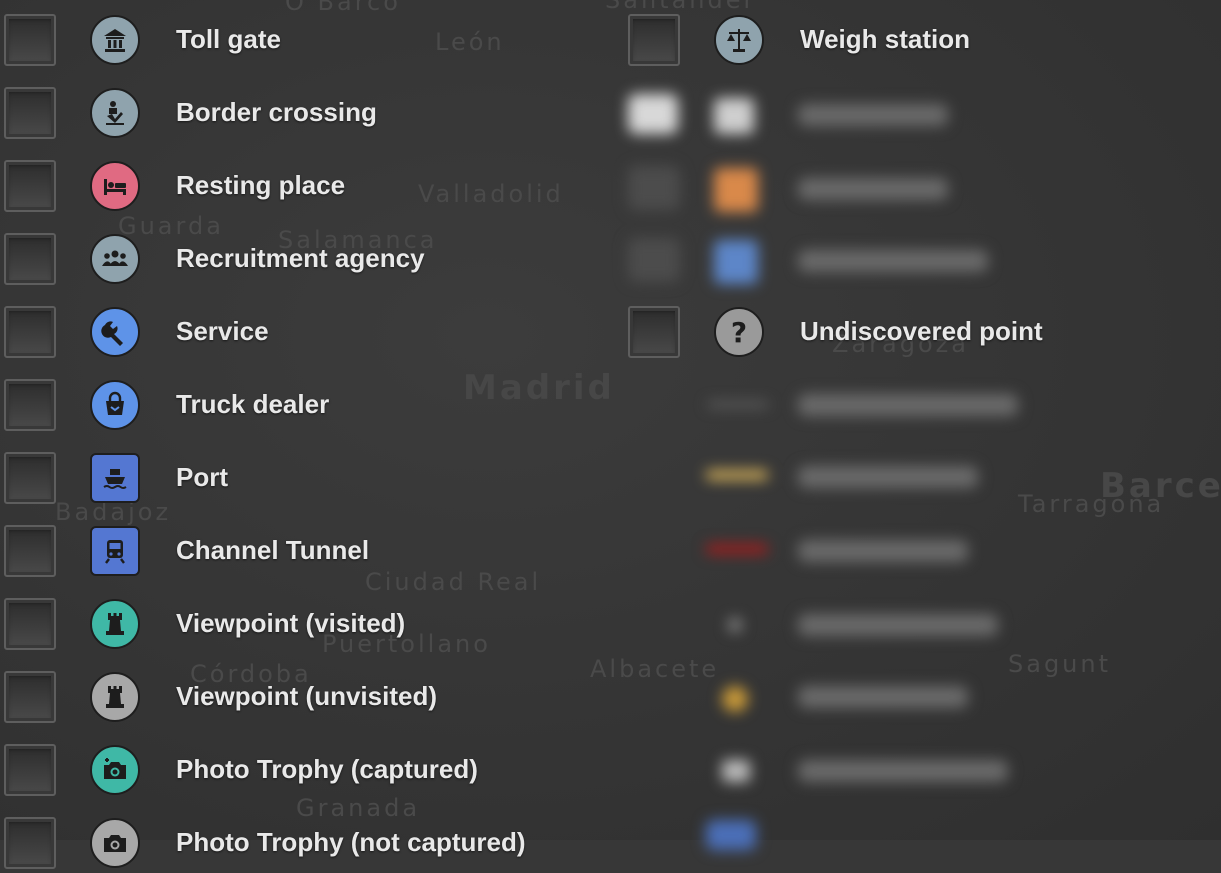 This screenshot has width=1221, height=873. Describe the element at coordinates (115, 332) in the screenshot. I see `wrench-icon` at that location.